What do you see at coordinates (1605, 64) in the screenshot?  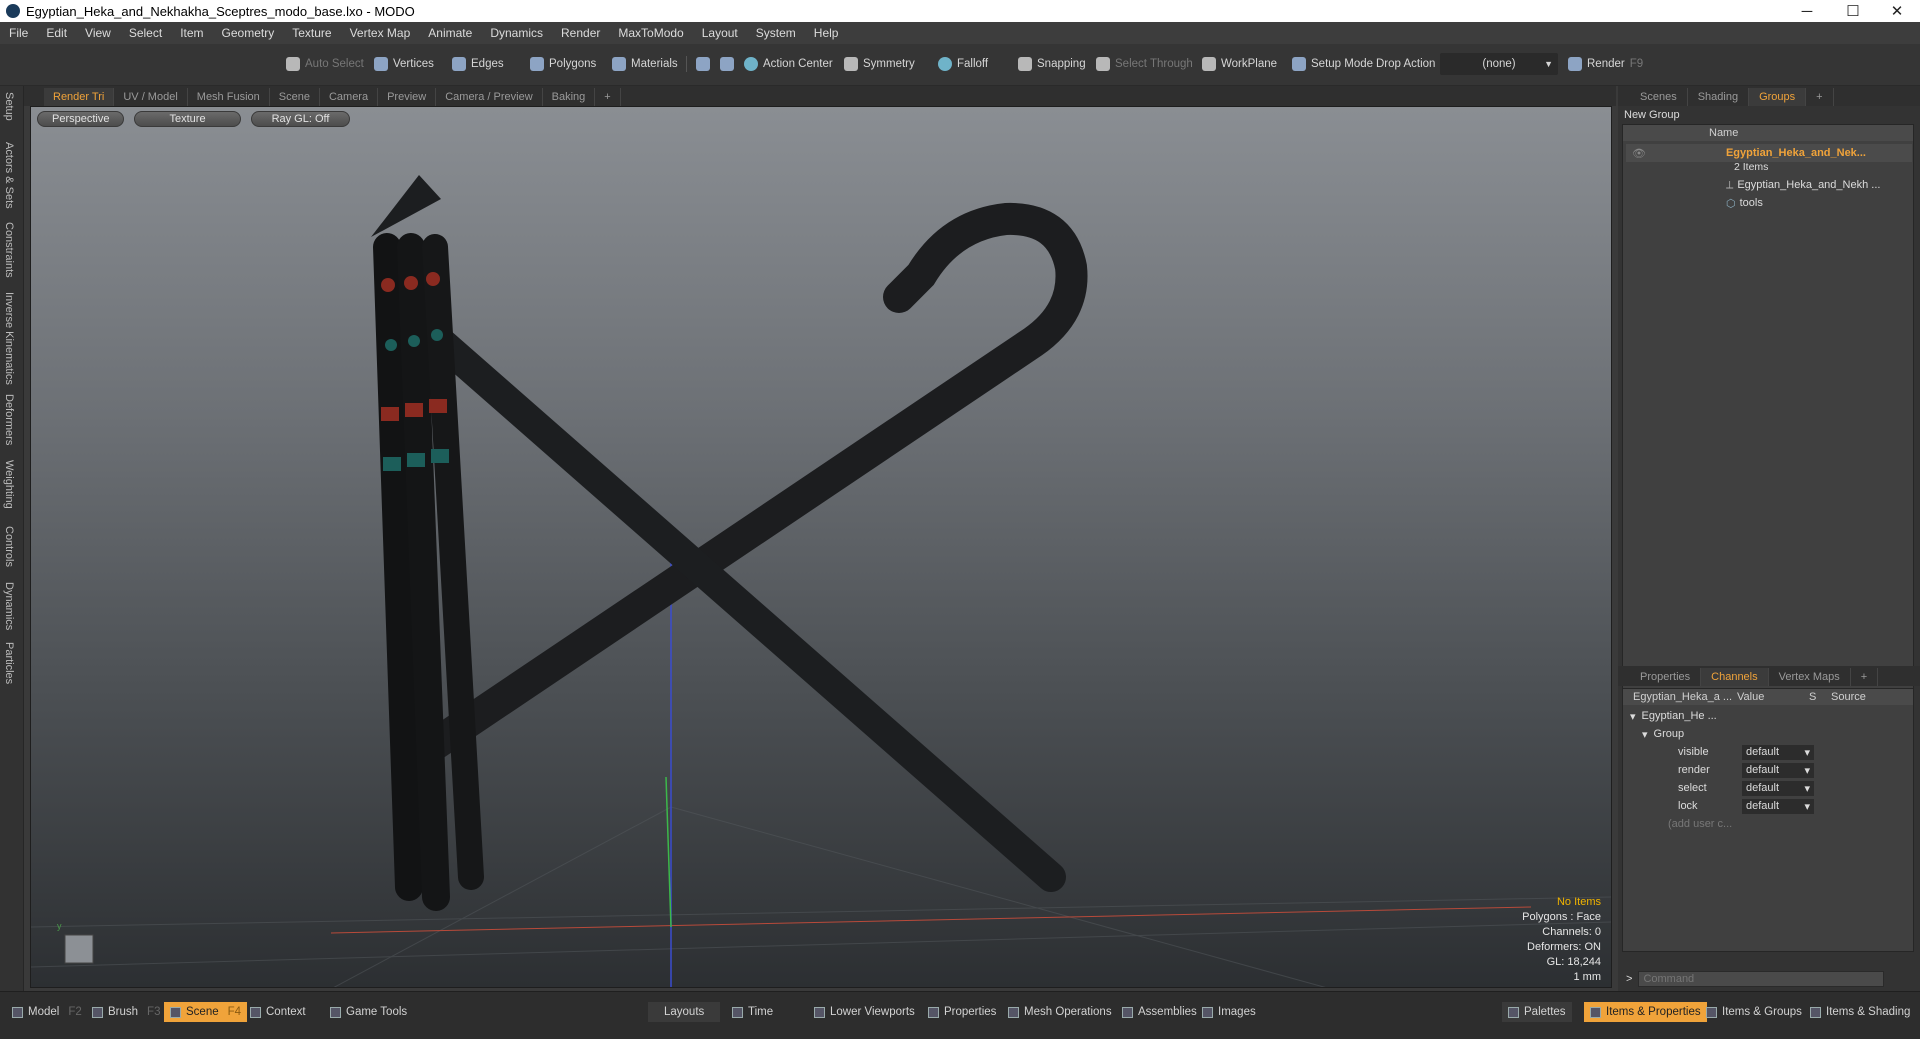 I see `render-button: Render F9` at bounding box center [1605, 64].